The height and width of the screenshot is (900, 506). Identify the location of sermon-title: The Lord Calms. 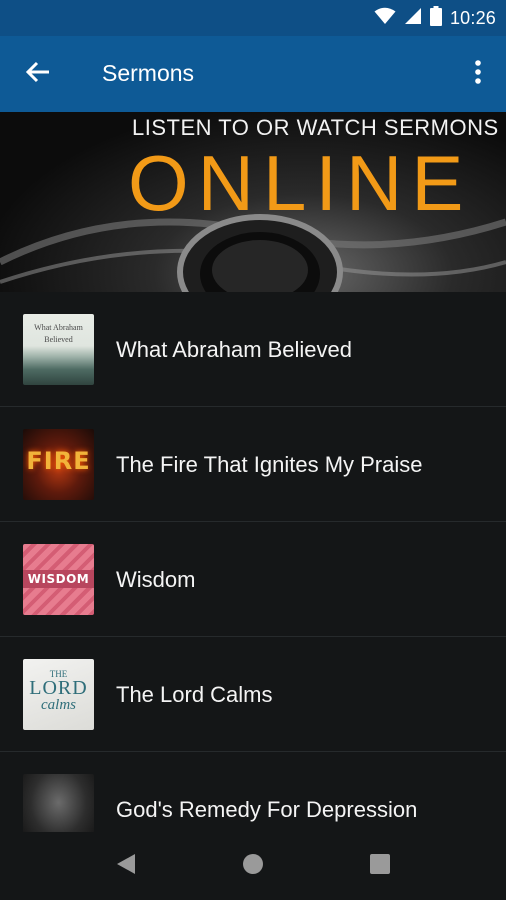
(194, 694).